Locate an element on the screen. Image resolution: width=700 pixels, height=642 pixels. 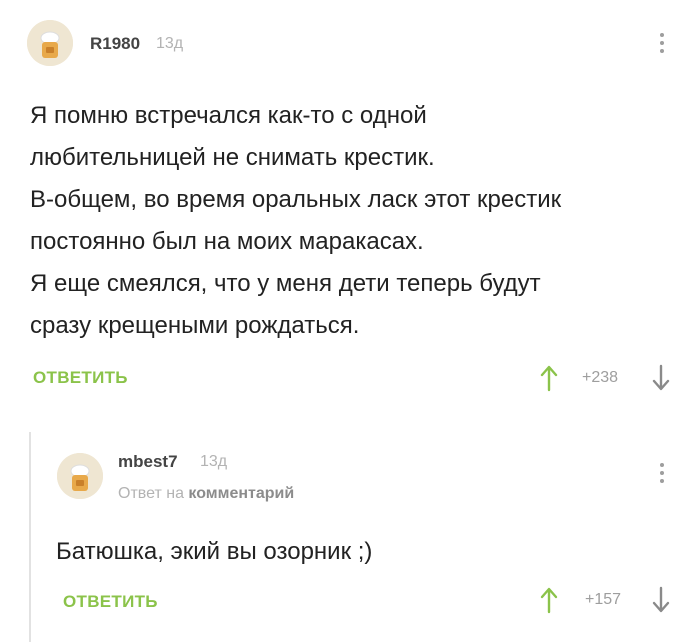
comment-text: Батюшка, экий вы озорник ;) is located at coordinates (366, 552).